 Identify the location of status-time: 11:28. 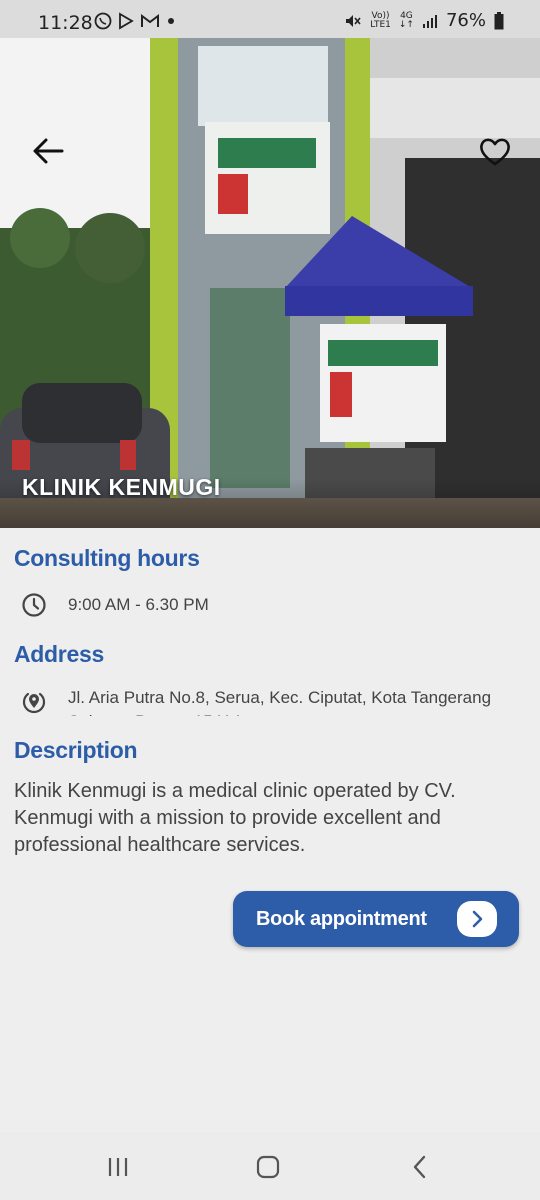
(65, 23).